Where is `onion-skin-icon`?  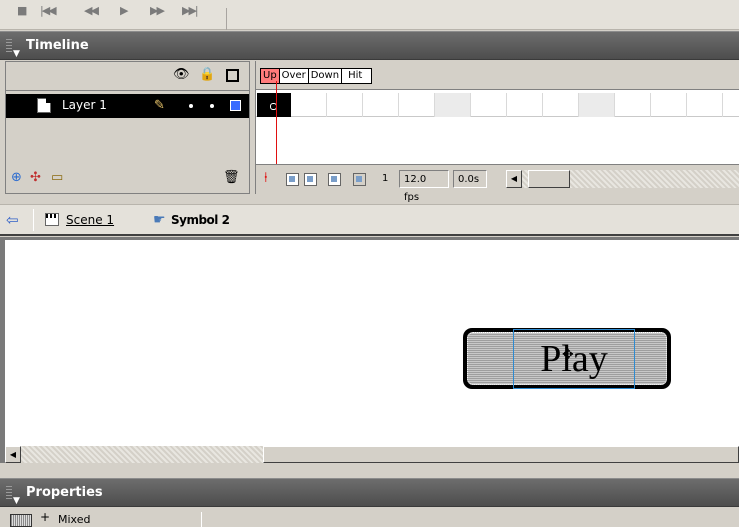
onion-skin-icon is located at coordinates (292, 179).